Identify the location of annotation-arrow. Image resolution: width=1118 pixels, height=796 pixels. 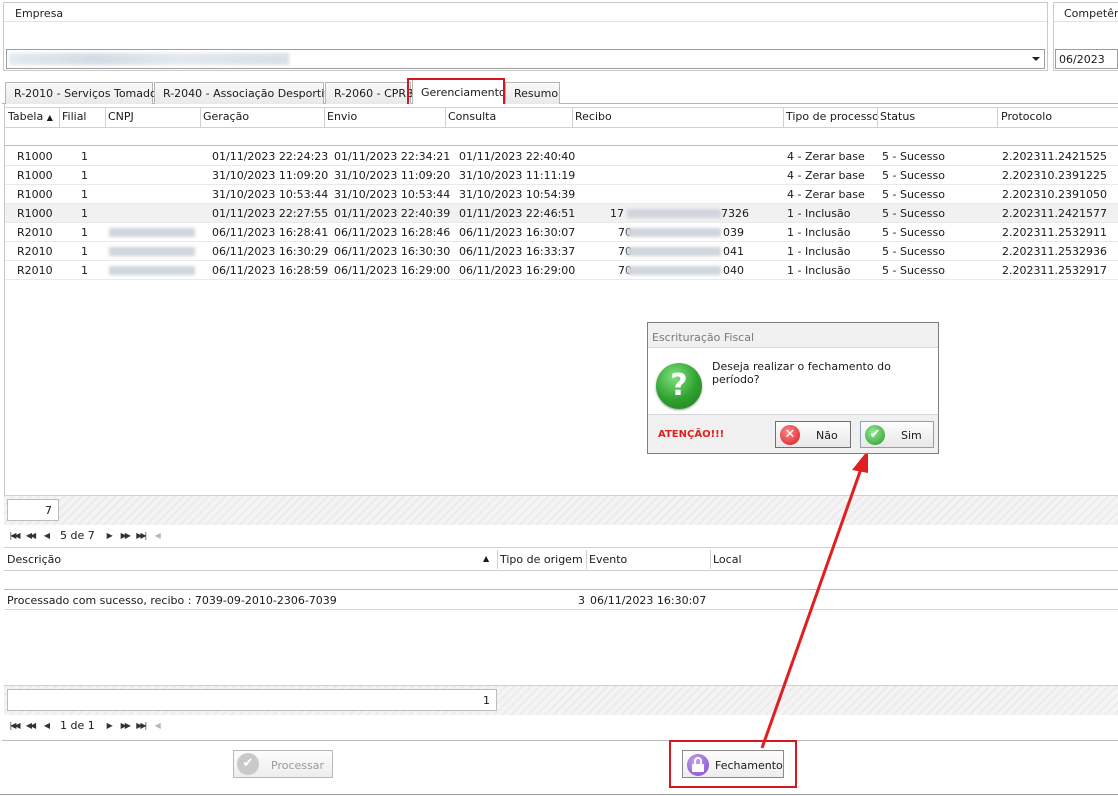
(814, 599).